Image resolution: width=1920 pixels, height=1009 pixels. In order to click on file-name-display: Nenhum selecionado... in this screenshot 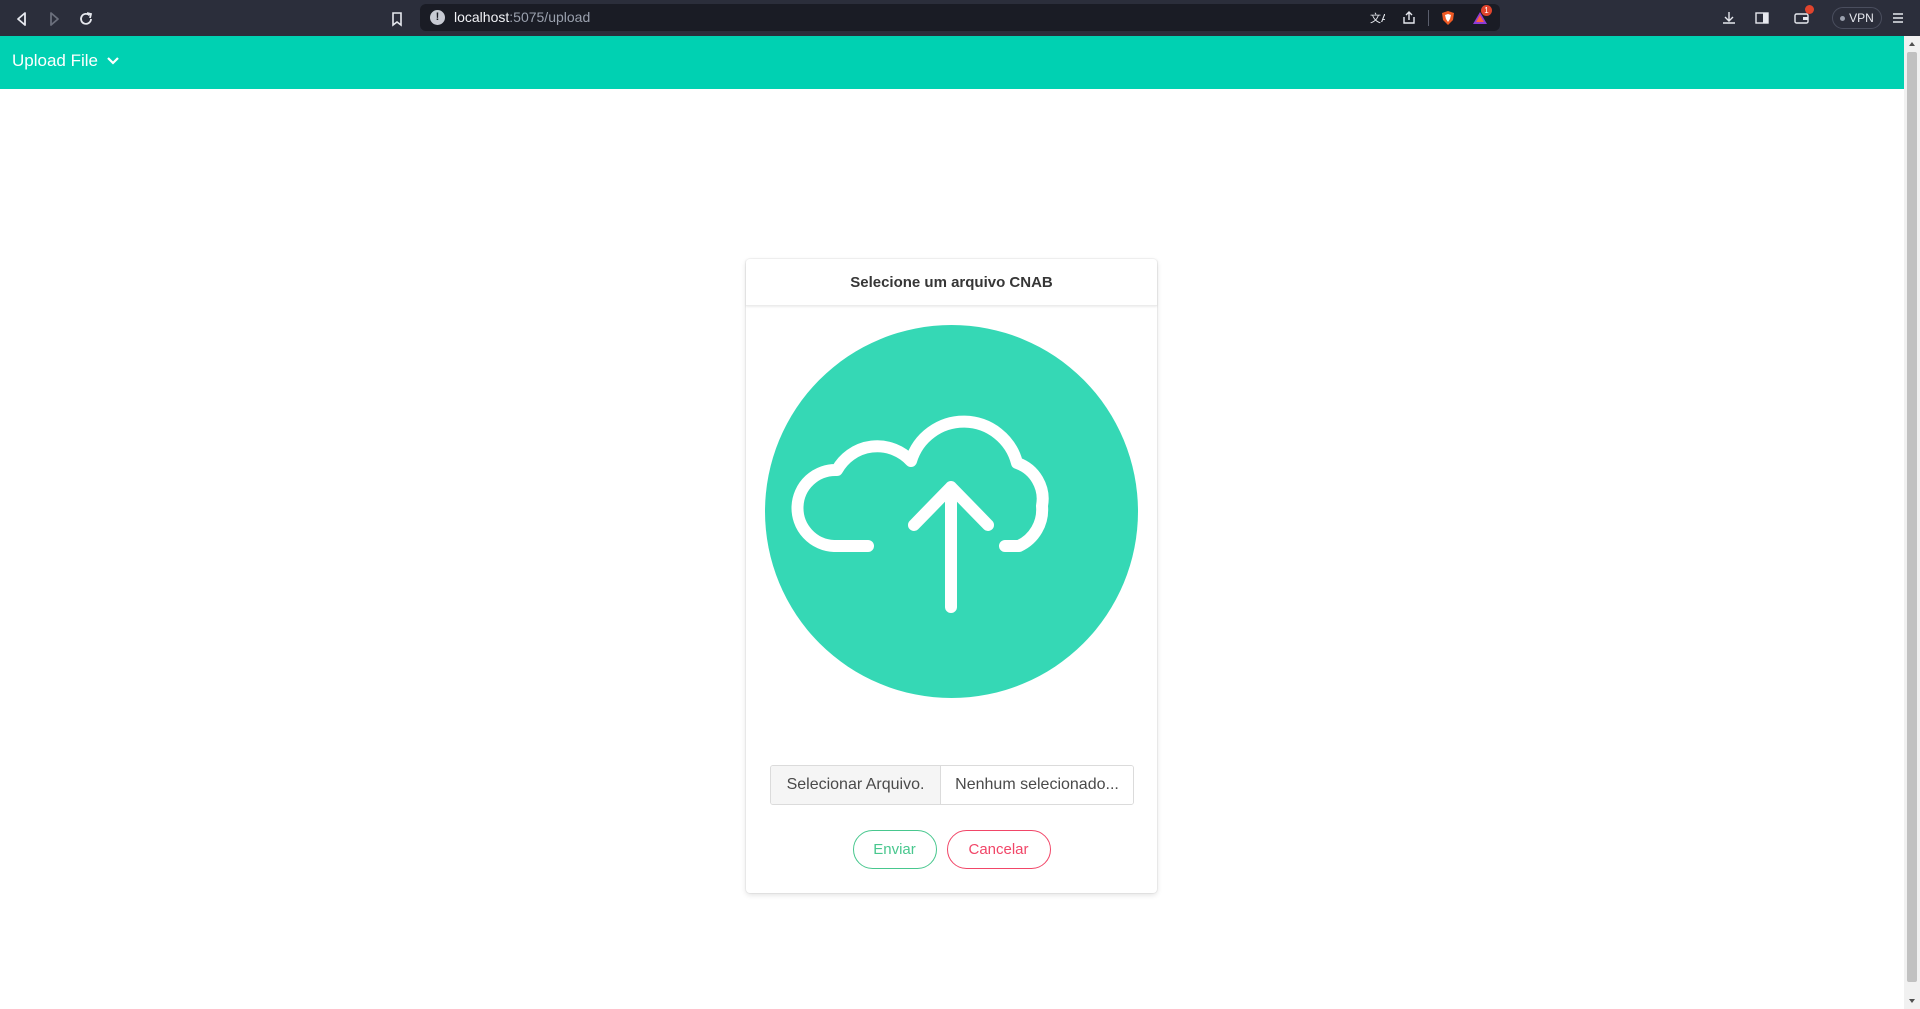, I will do `click(1037, 785)`.